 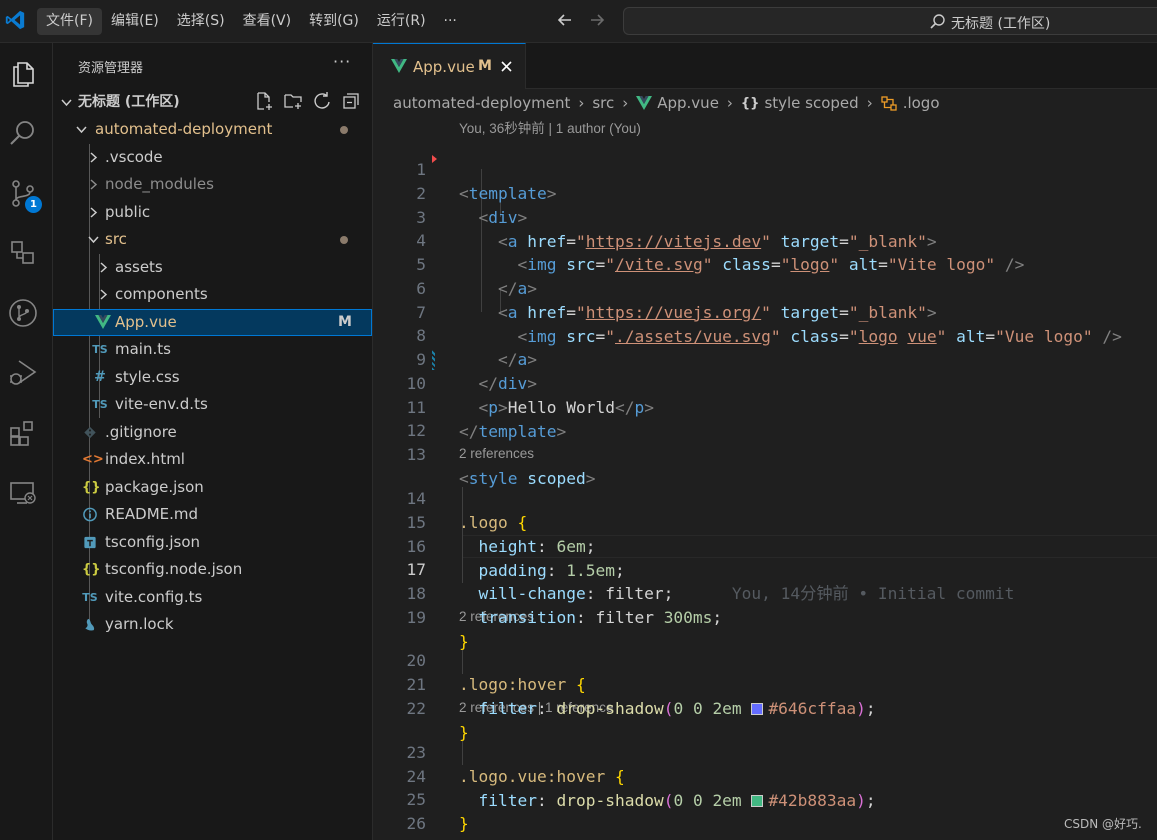 What do you see at coordinates (23, 493) in the screenshot?
I see `remote-monitor-icon` at bounding box center [23, 493].